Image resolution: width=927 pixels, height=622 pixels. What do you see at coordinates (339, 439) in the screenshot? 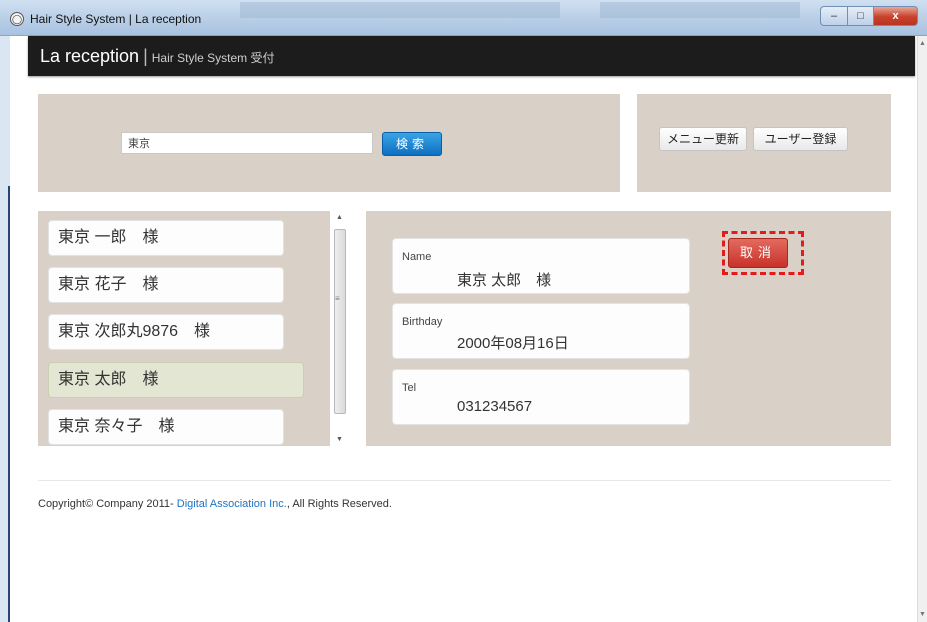
I see `list-scroll-down-icon: ▼` at bounding box center [339, 439].